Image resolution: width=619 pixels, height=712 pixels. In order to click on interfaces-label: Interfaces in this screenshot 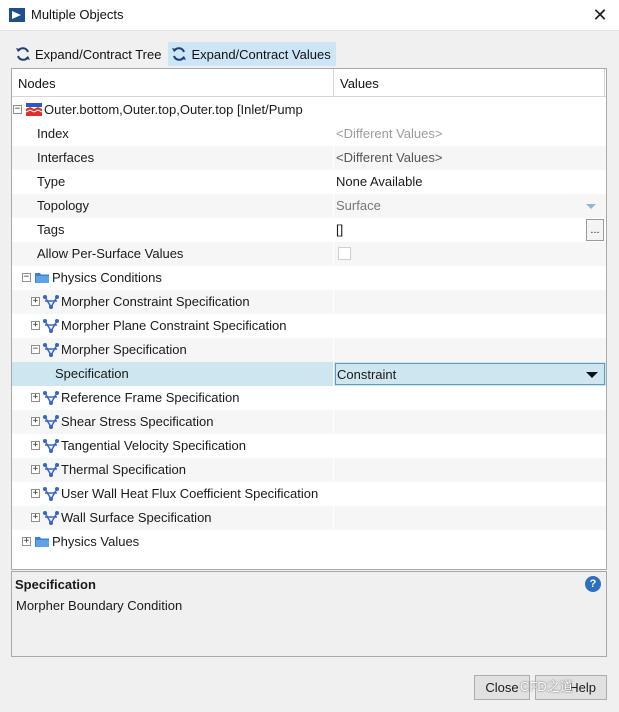, I will do `click(66, 157)`.